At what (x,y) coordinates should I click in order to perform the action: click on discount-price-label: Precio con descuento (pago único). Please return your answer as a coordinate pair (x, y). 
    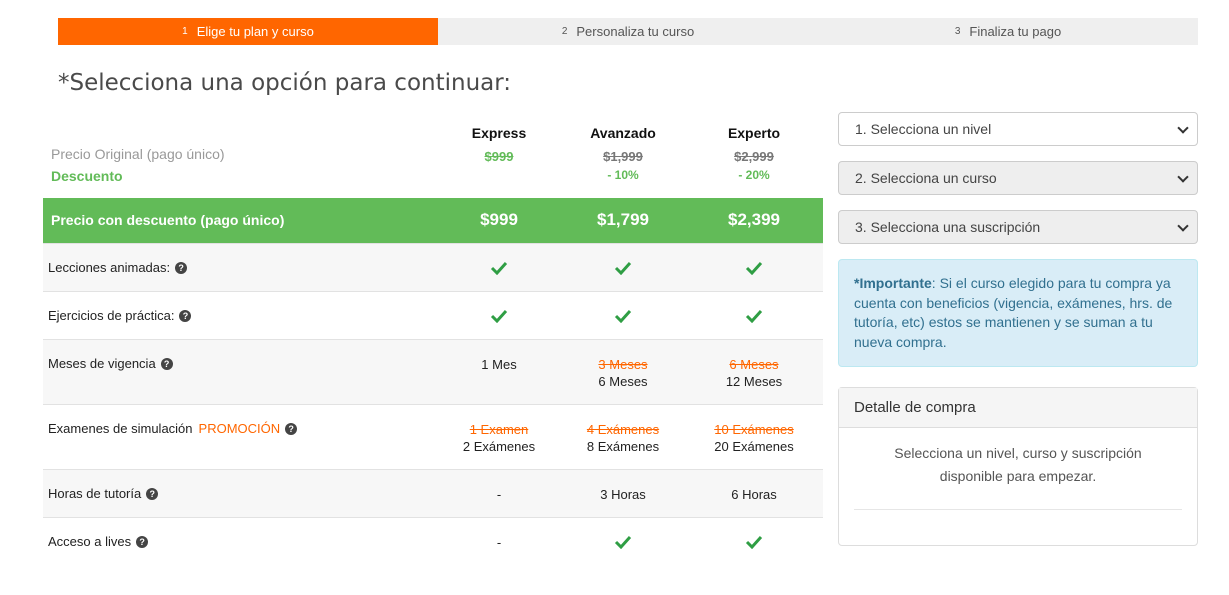
    Looking at the image, I should click on (168, 220).